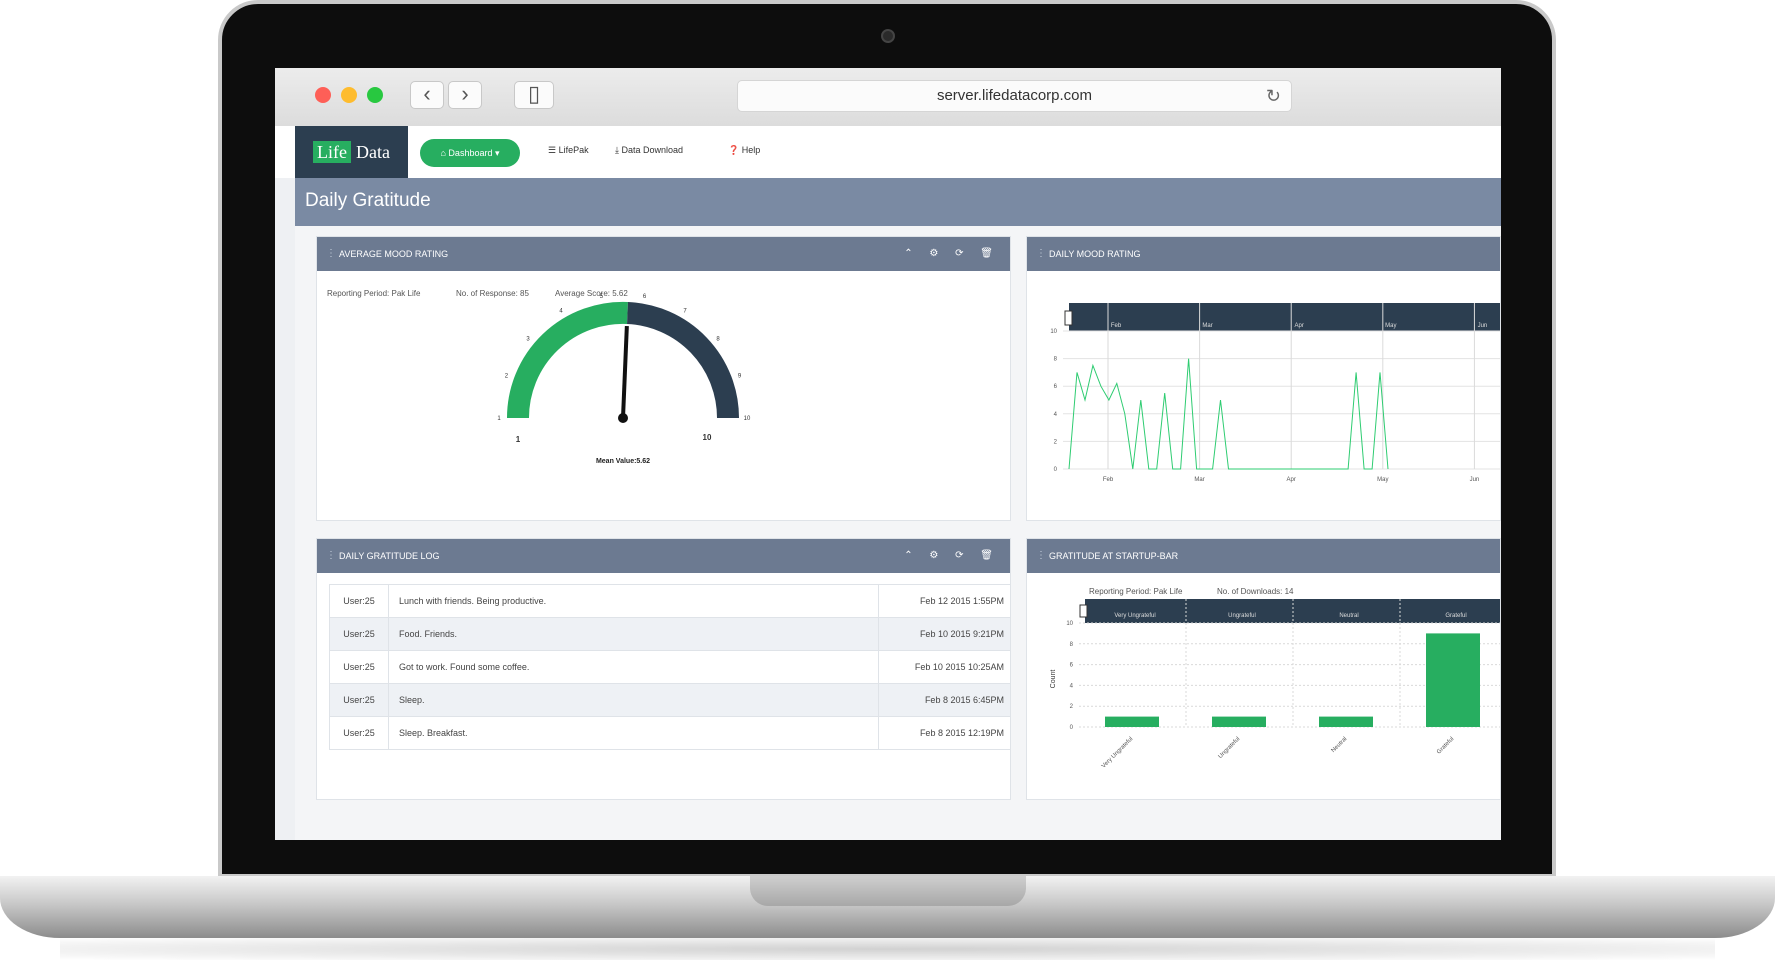 This screenshot has height=978, width=1775. What do you see at coordinates (633, 667) in the screenshot?
I see `log-text: Got to work. Found some coffee.` at bounding box center [633, 667].